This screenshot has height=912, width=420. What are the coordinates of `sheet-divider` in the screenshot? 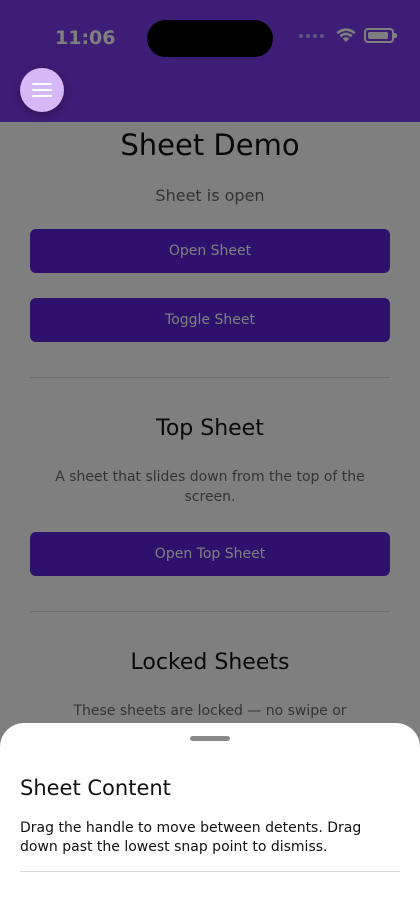 It's located at (210, 871).